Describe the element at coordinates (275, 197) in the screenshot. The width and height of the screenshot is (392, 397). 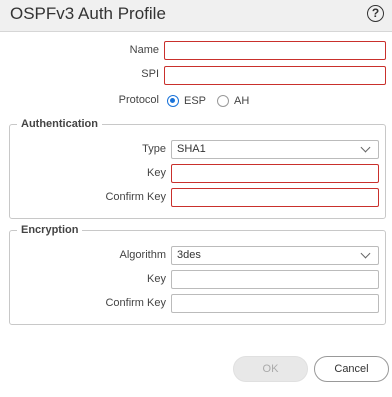
I see `auth-confirm-key-input` at that location.